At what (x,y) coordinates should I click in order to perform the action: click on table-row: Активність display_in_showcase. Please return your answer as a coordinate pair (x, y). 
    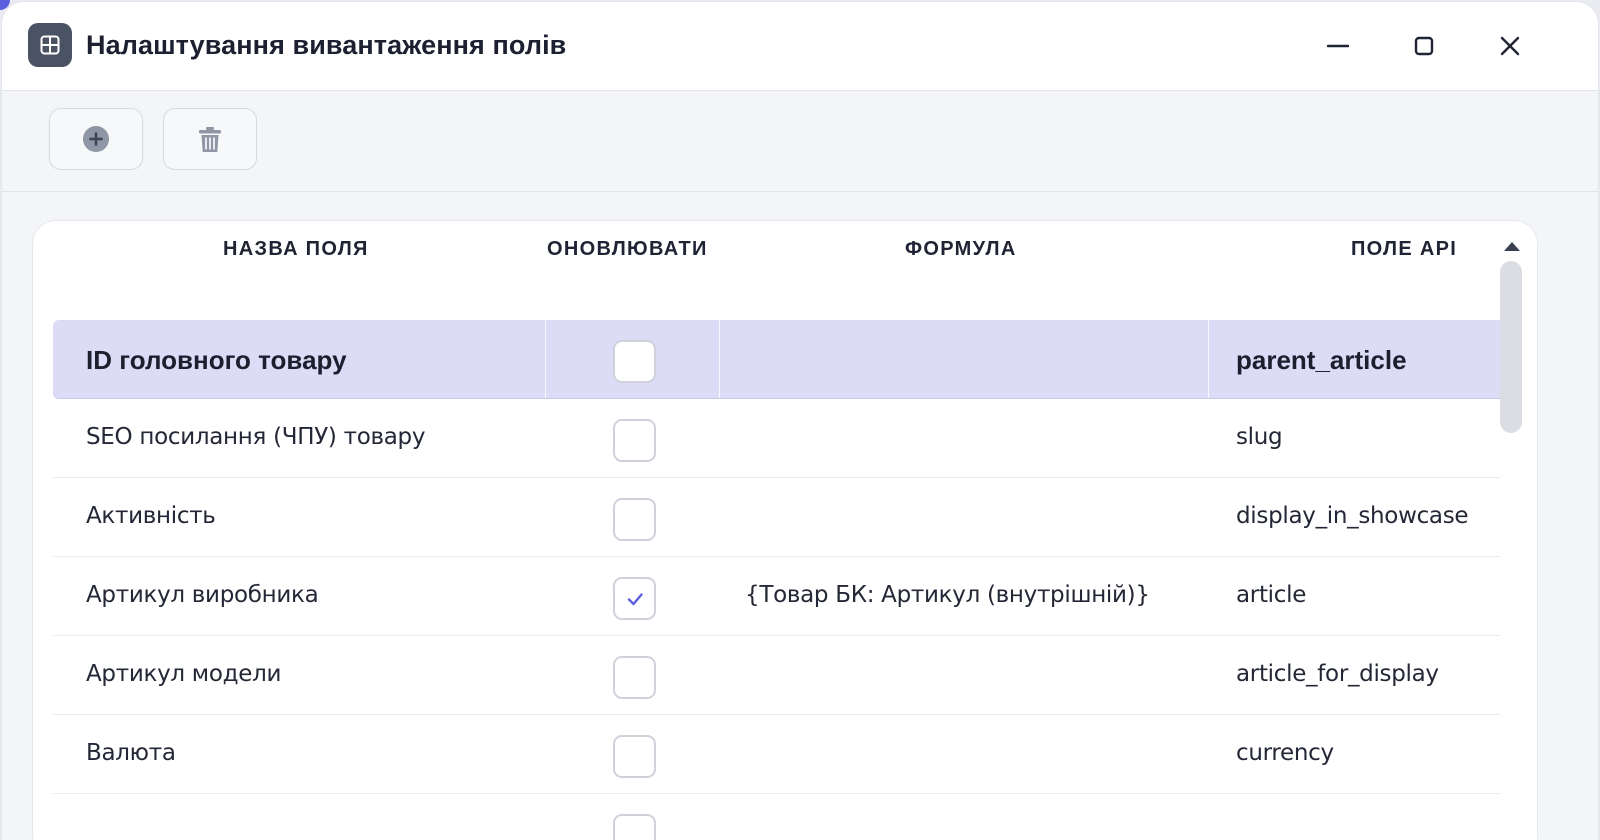
    Looking at the image, I should click on (776, 517).